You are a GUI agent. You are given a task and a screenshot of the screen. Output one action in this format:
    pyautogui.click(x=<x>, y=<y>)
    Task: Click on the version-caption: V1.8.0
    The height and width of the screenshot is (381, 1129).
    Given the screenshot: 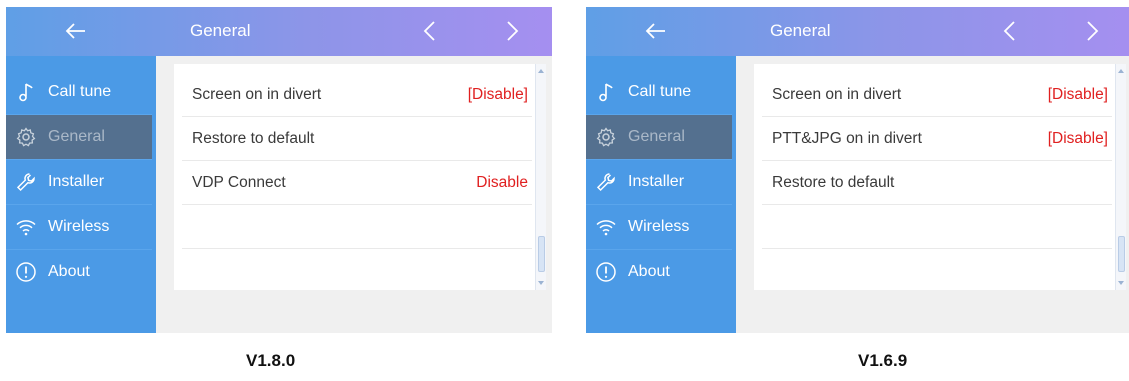 What is the action you would take?
    pyautogui.click(x=271, y=360)
    